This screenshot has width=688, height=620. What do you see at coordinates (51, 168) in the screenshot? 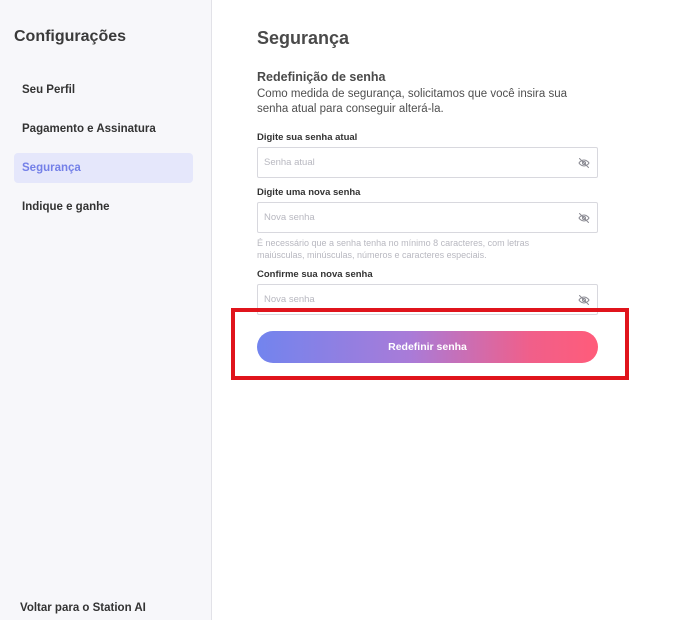
I see `sidebar-item-label: Segurança` at bounding box center [51, 168].